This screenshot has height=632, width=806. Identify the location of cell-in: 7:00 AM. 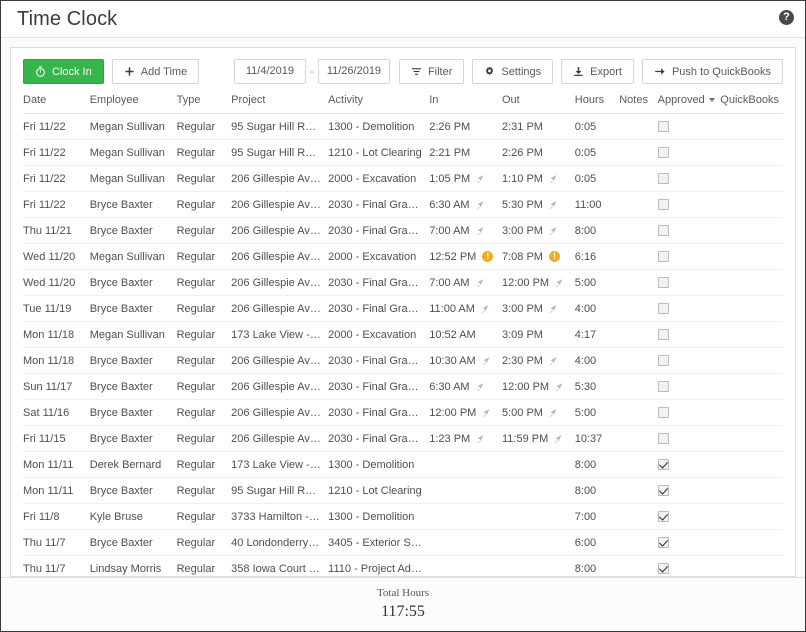
(465, 282).